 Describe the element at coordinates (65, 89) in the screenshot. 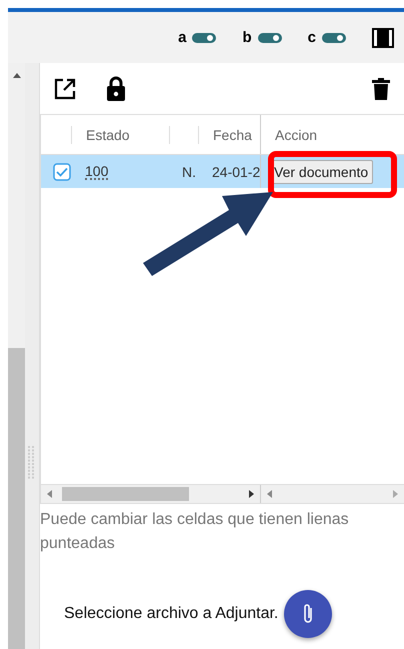

I see `open-external-icon` at that location.